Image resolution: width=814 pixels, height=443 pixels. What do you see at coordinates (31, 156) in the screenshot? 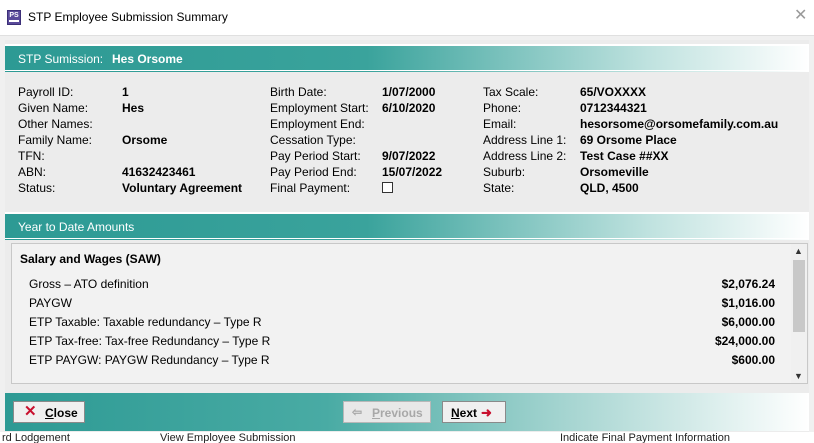
I see `tfn-label: TFN:` at bounding box center [31, 156].